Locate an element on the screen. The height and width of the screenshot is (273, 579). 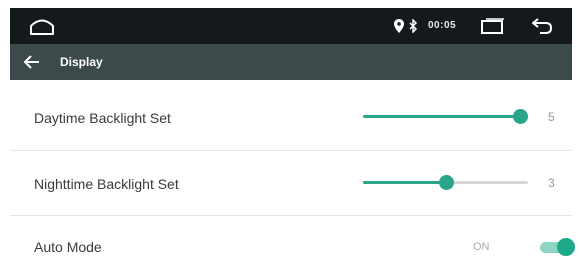
status-bar: 00:05 is located at coordinates (291, 26).